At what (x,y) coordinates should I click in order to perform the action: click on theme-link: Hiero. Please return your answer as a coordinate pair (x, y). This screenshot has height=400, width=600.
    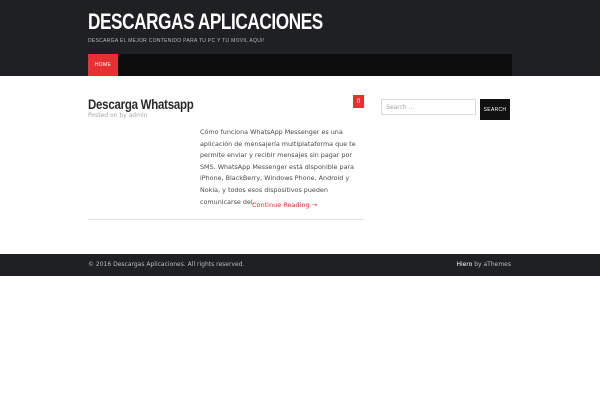
    Looking at the image, I should click on (464, 264).